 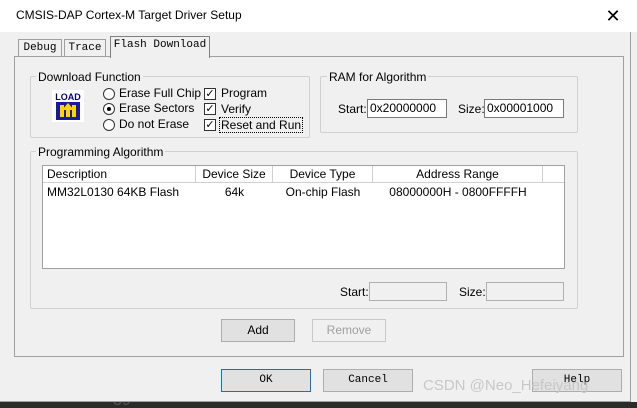 I want to click on row-device-size: 64k, so click(x=234, y=192).